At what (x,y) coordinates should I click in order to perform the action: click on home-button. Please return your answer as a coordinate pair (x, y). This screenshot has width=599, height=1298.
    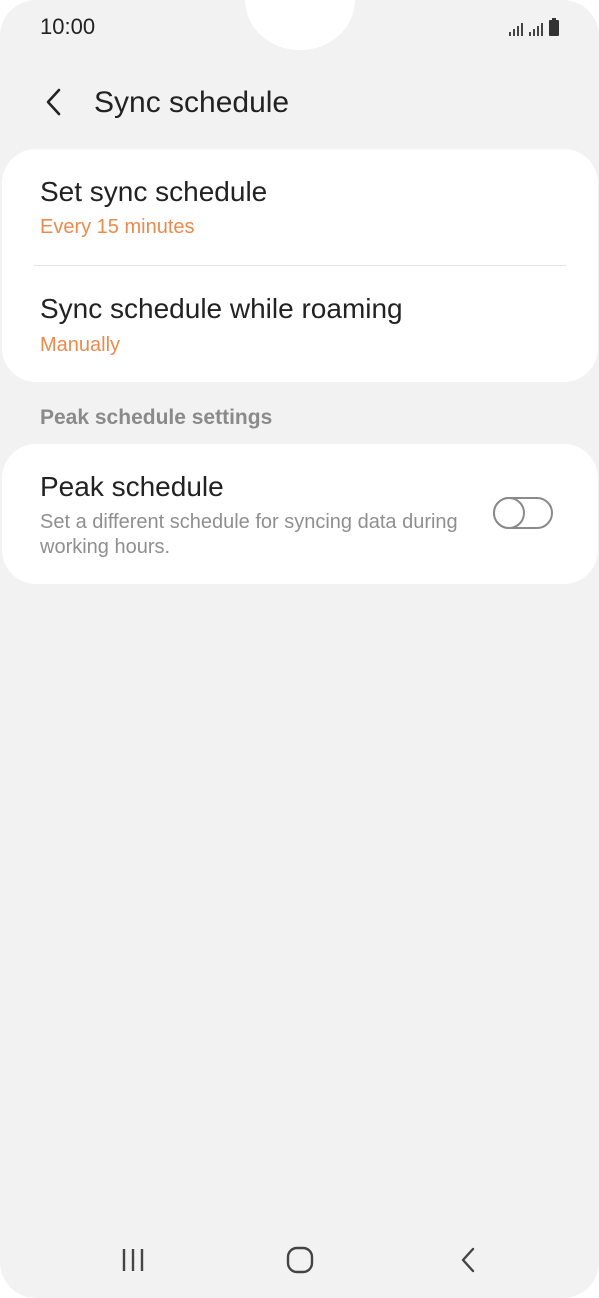
    Looking at the image, I should click on (300, 1260).